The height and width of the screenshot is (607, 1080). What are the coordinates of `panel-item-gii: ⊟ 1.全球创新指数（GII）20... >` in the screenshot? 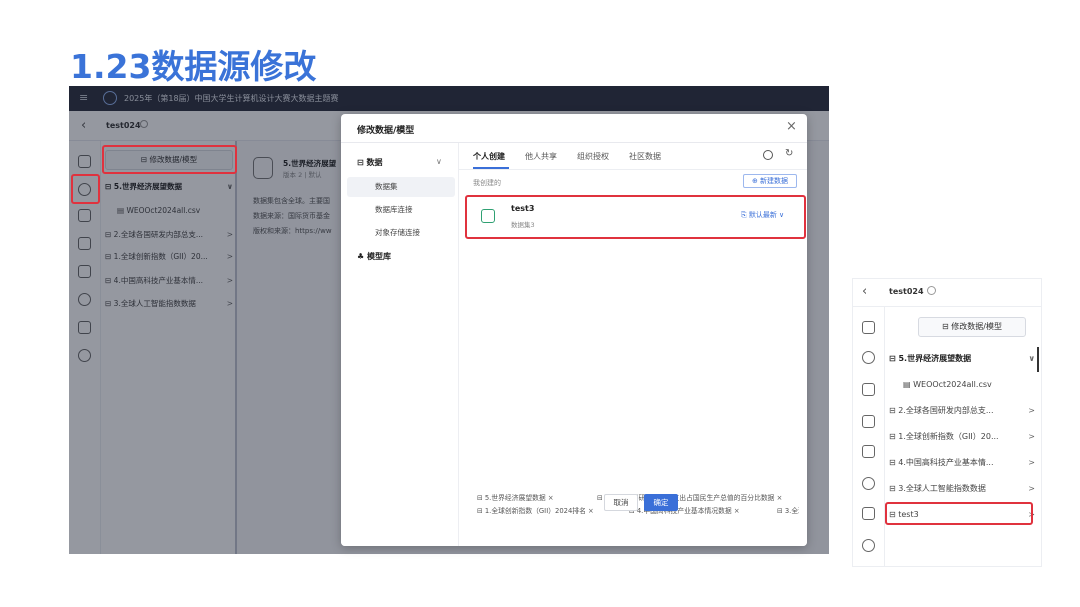 It's located at (963, 437).